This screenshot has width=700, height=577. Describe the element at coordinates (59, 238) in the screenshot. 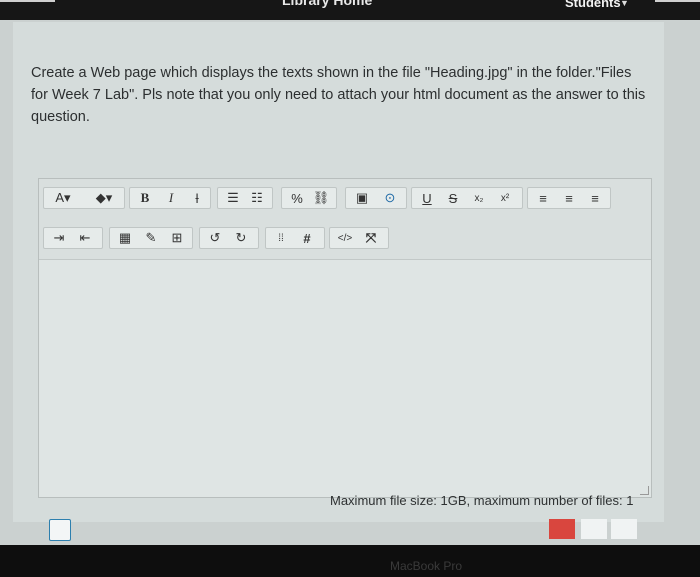

I see `indent-icon: ⇥` at that location.